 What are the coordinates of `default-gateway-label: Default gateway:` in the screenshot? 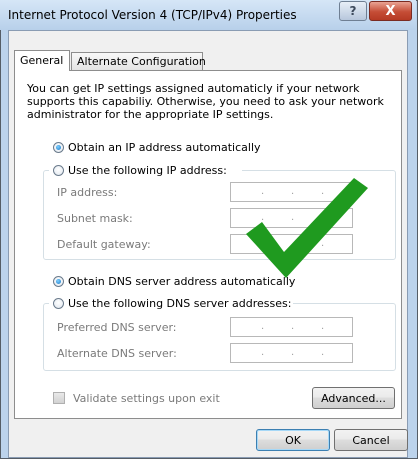 It's located at (104, 244).